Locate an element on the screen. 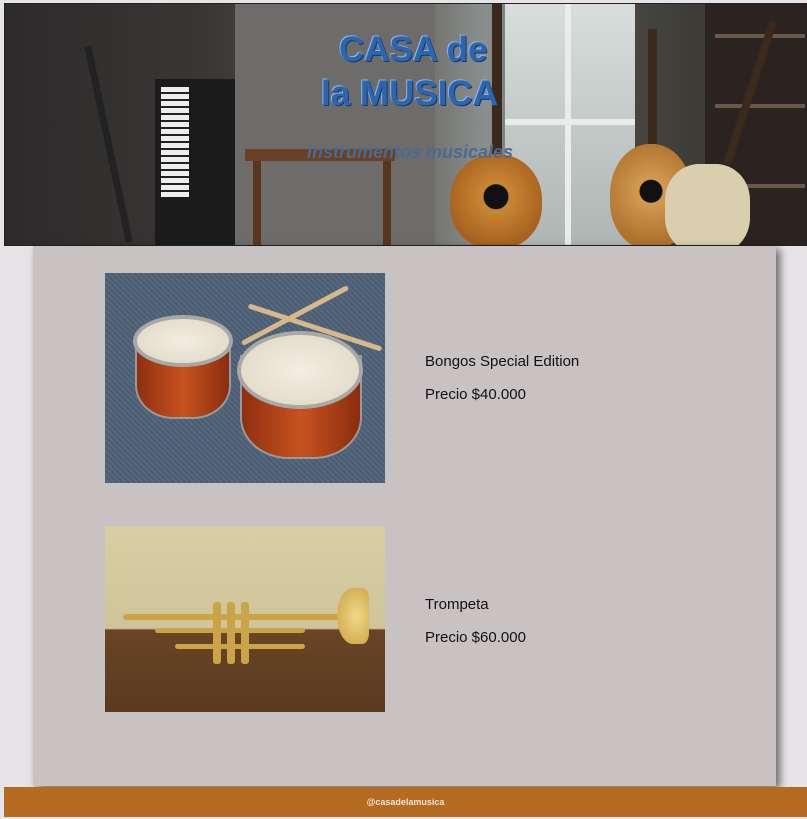  site-tagline: instrumentos musicales is located at coordinates (410, 152).